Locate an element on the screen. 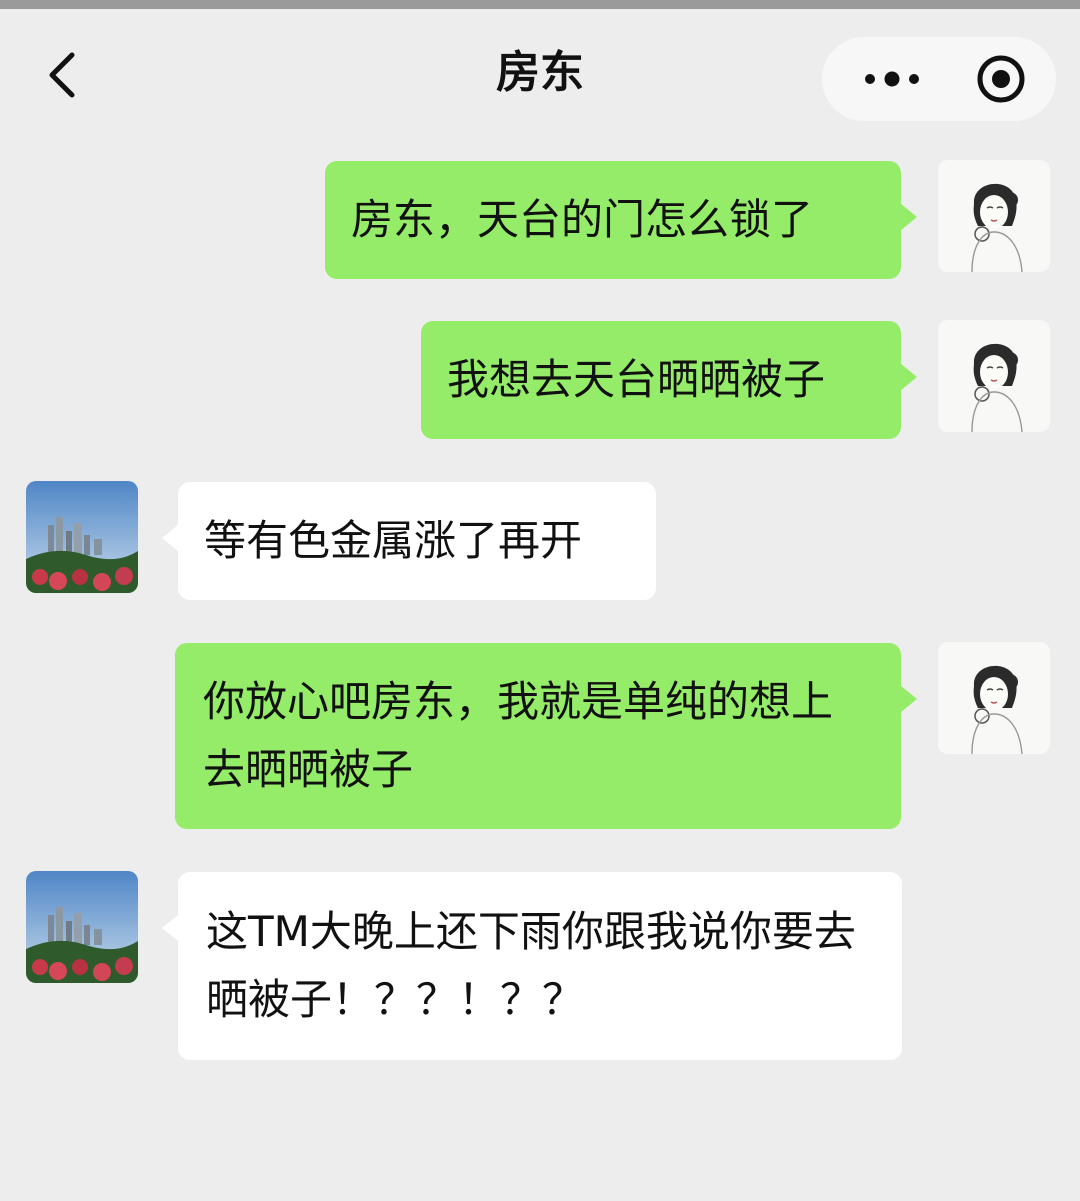 The width and height of the screenshot is (1080, 1201). message-bubble: 你放心吧房东，我就是单纯的想上去晒晒被子 is located at coordinates (546, 736).